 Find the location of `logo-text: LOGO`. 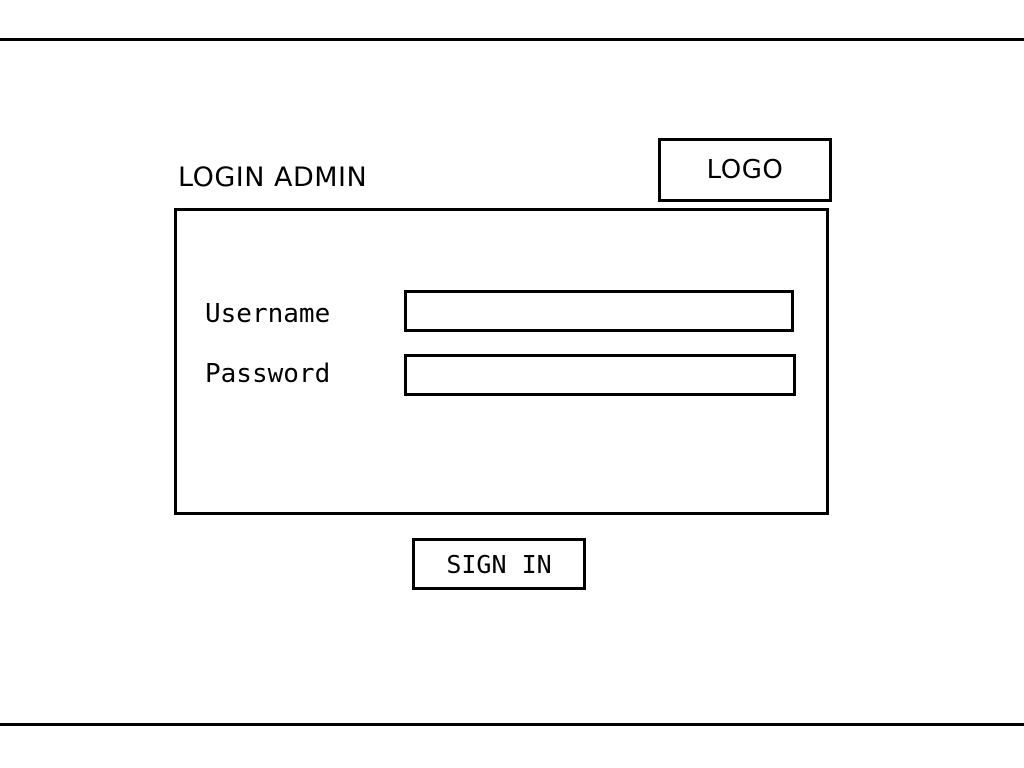

logo-text: LOGO is located at coordinates (745, 170).